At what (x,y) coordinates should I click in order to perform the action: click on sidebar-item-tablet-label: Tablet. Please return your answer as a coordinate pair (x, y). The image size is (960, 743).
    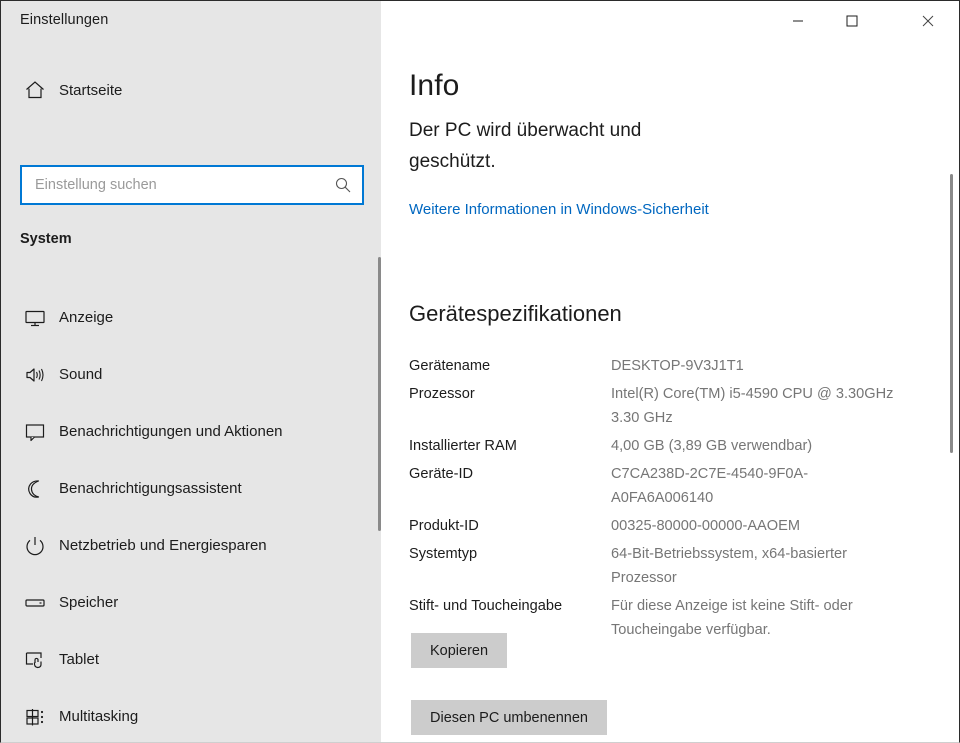
    Looking at the image, I should click on (79, 659).